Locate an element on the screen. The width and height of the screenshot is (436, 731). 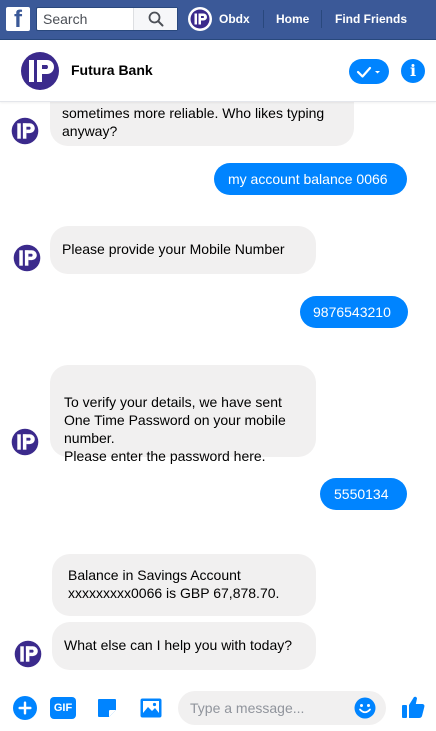
gif-icon: GIF is located at coordinates (63, 708).